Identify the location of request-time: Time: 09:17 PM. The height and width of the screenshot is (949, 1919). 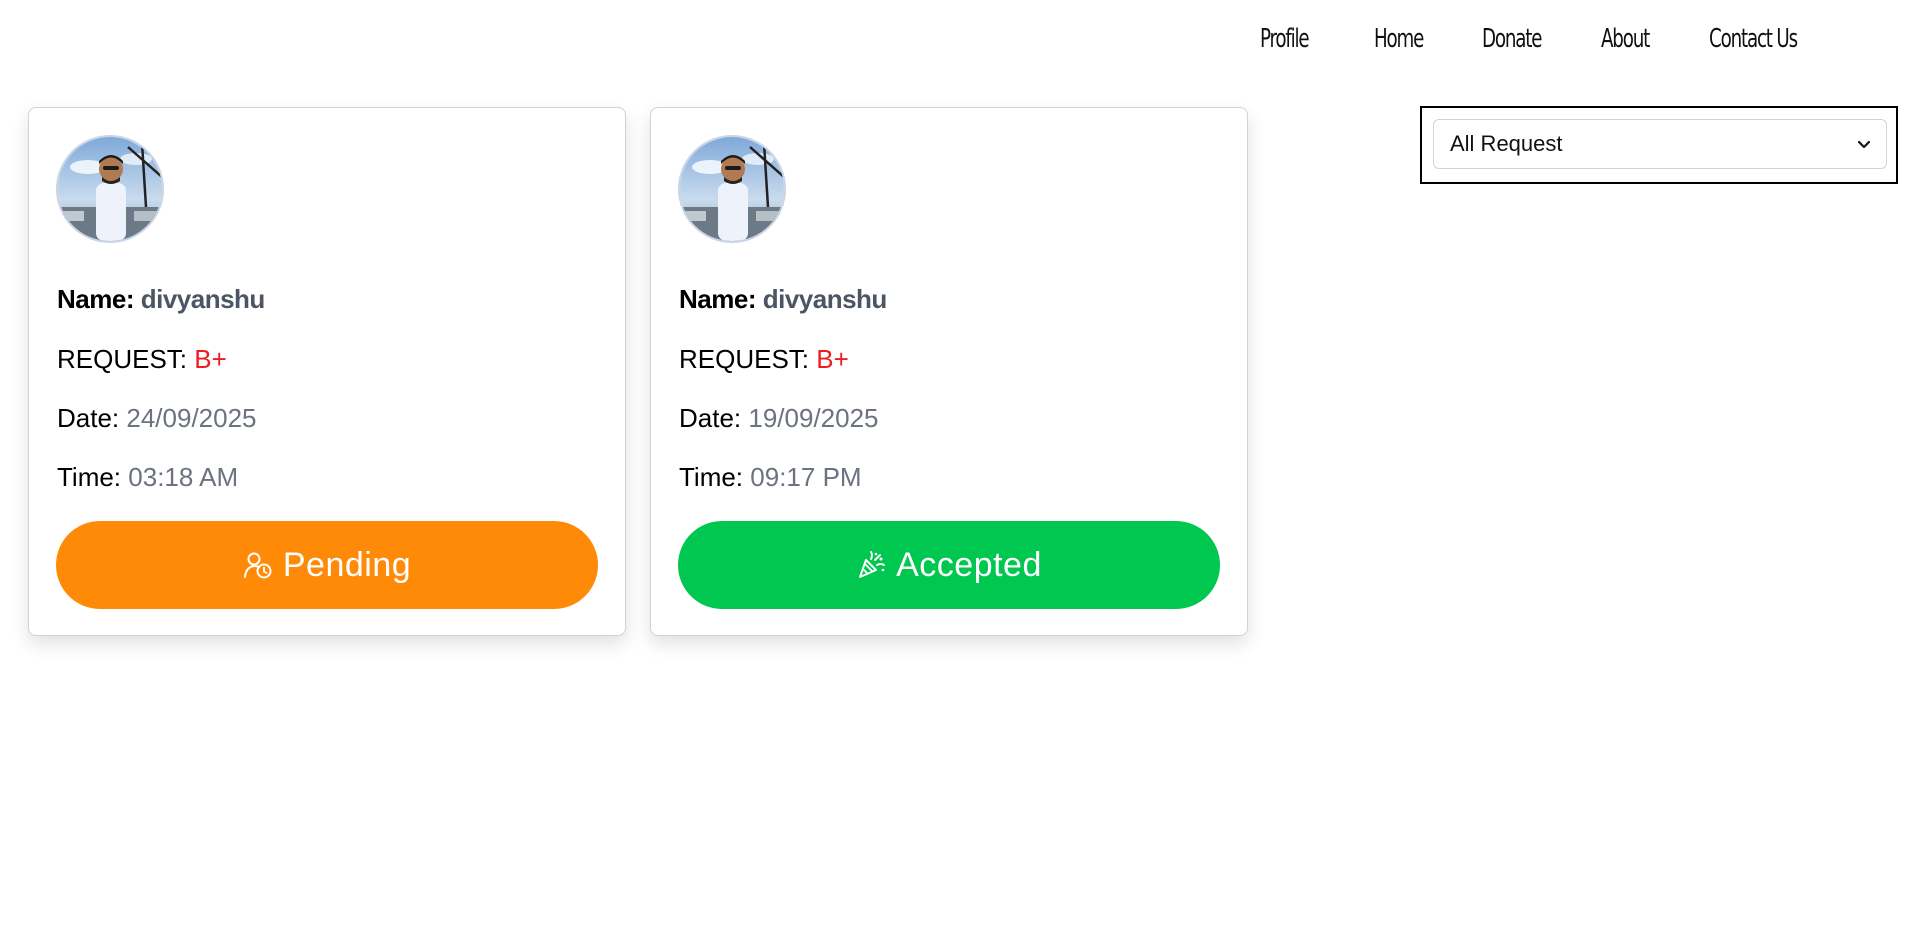
(770, 477).